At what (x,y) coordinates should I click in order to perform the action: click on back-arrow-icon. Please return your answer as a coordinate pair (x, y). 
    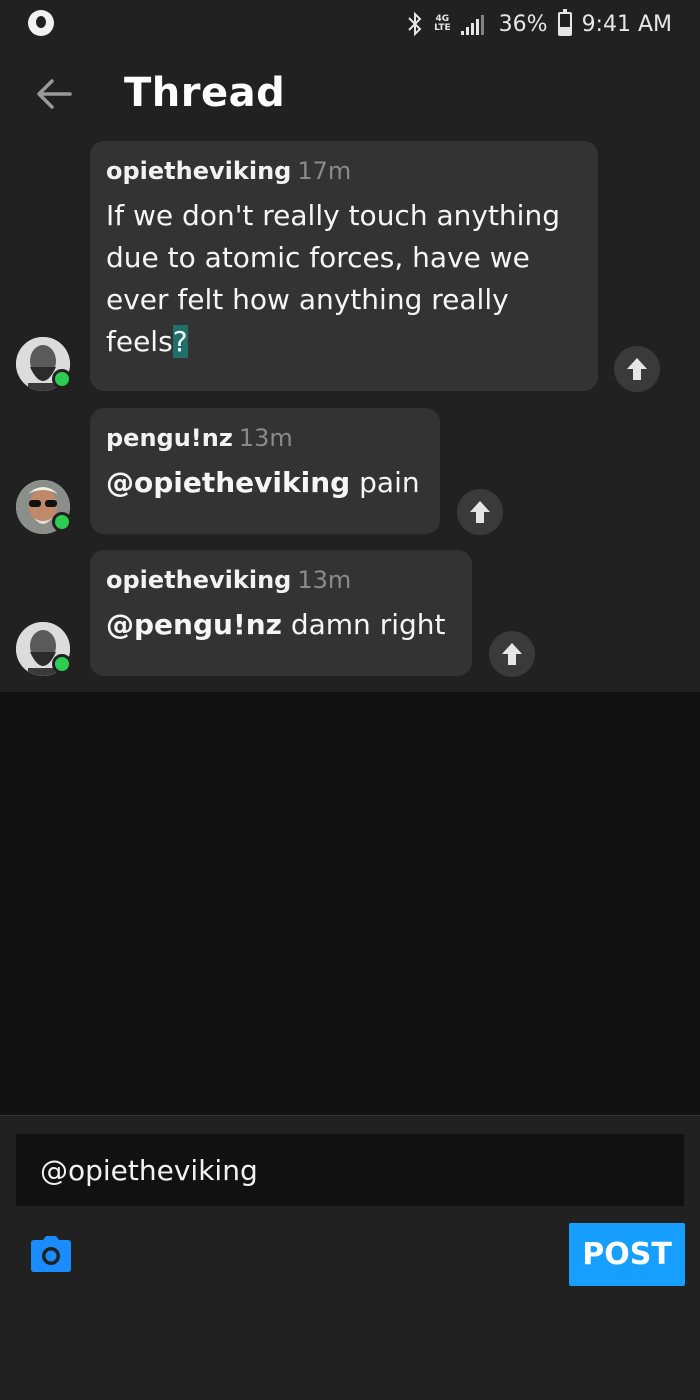
    Looking at the image, I should click on (54, 94).